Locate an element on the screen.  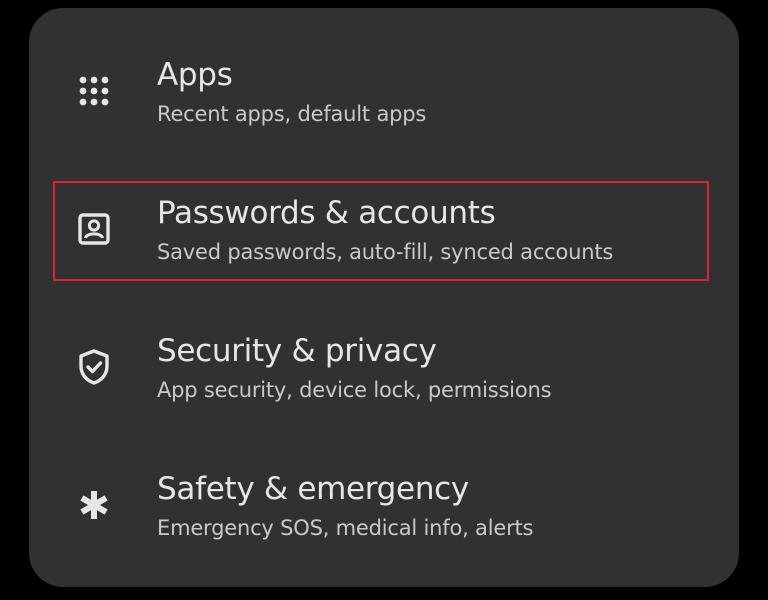
account-box-icon is located at coordinates (94, 229).